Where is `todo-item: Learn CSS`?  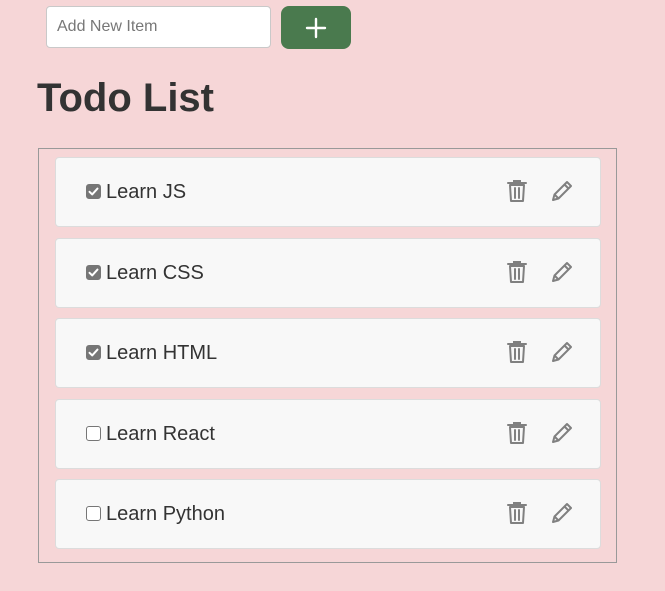
todo-item: Learn CSS is located at coordinates (328, 273).